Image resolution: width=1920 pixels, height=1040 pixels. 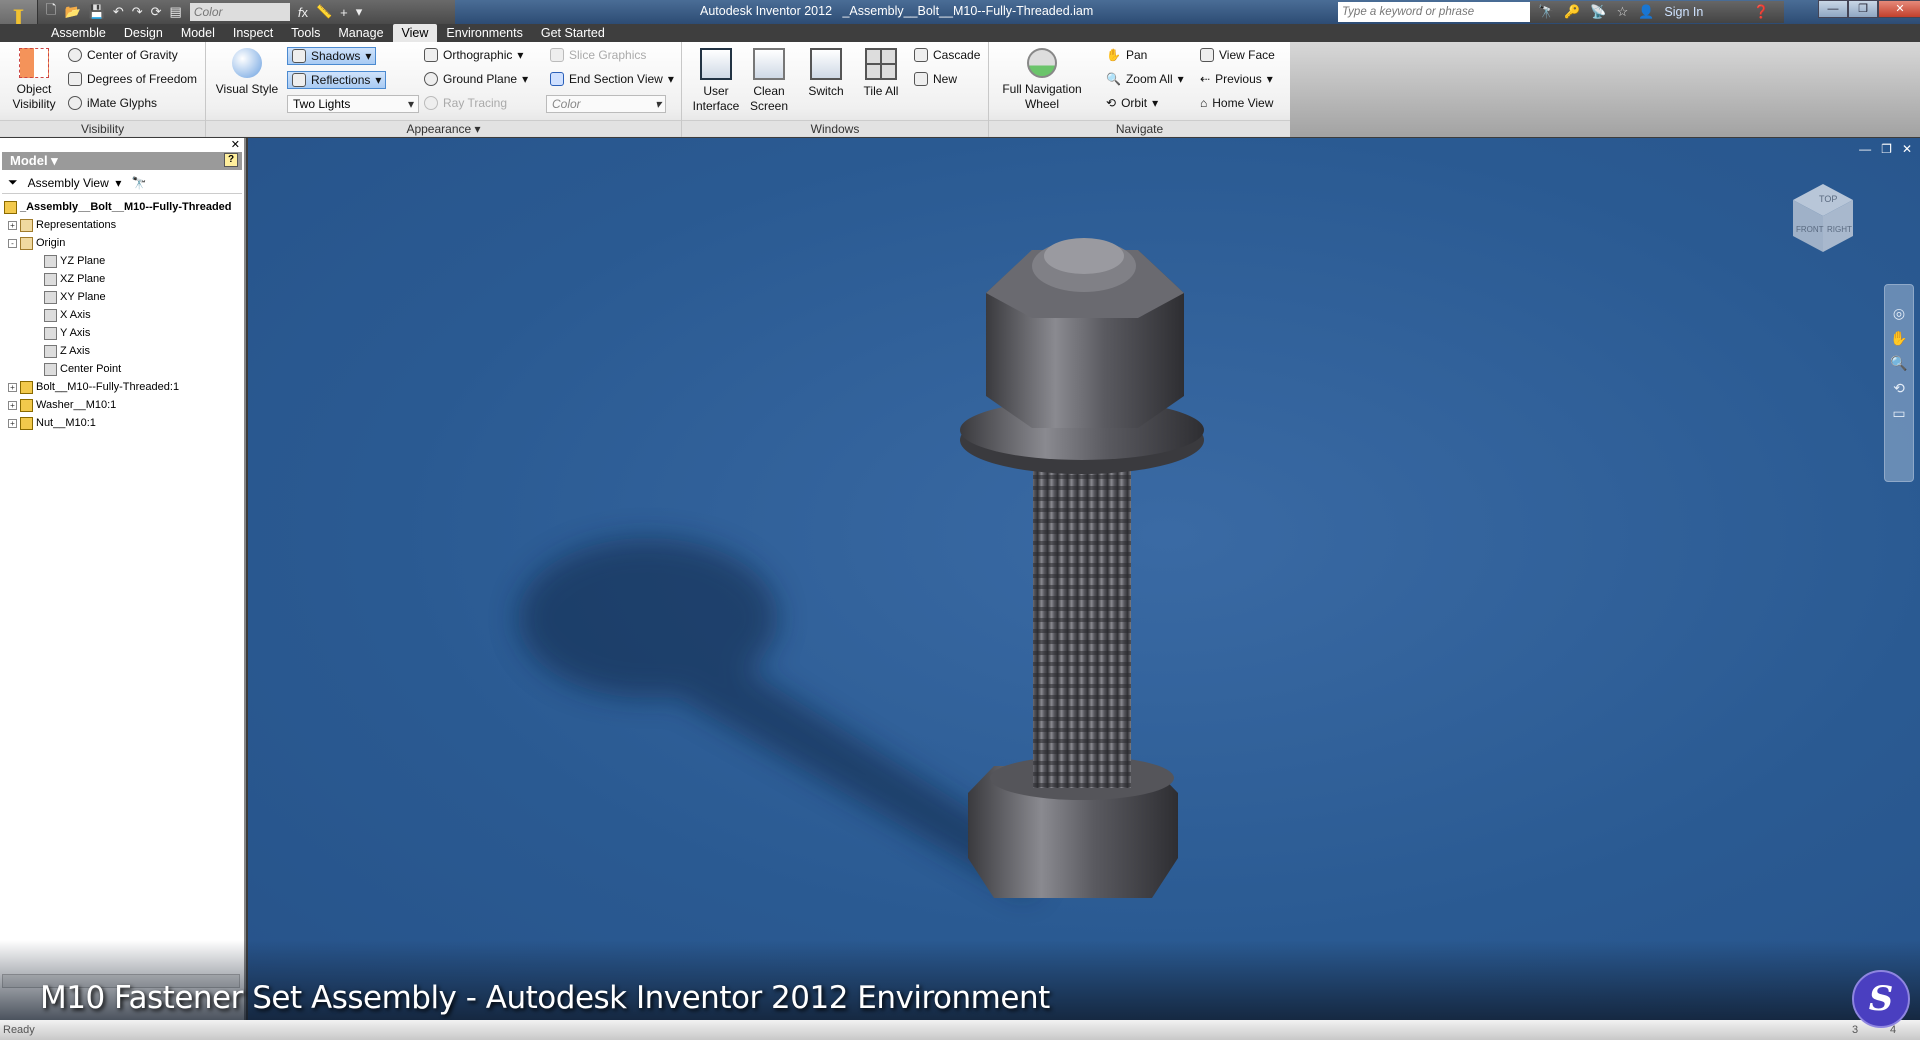 What do you see at coordinates (247, 72) in the screenshot?
I see `visual-style-button: Visual Style` at bounding box center [247, 72].